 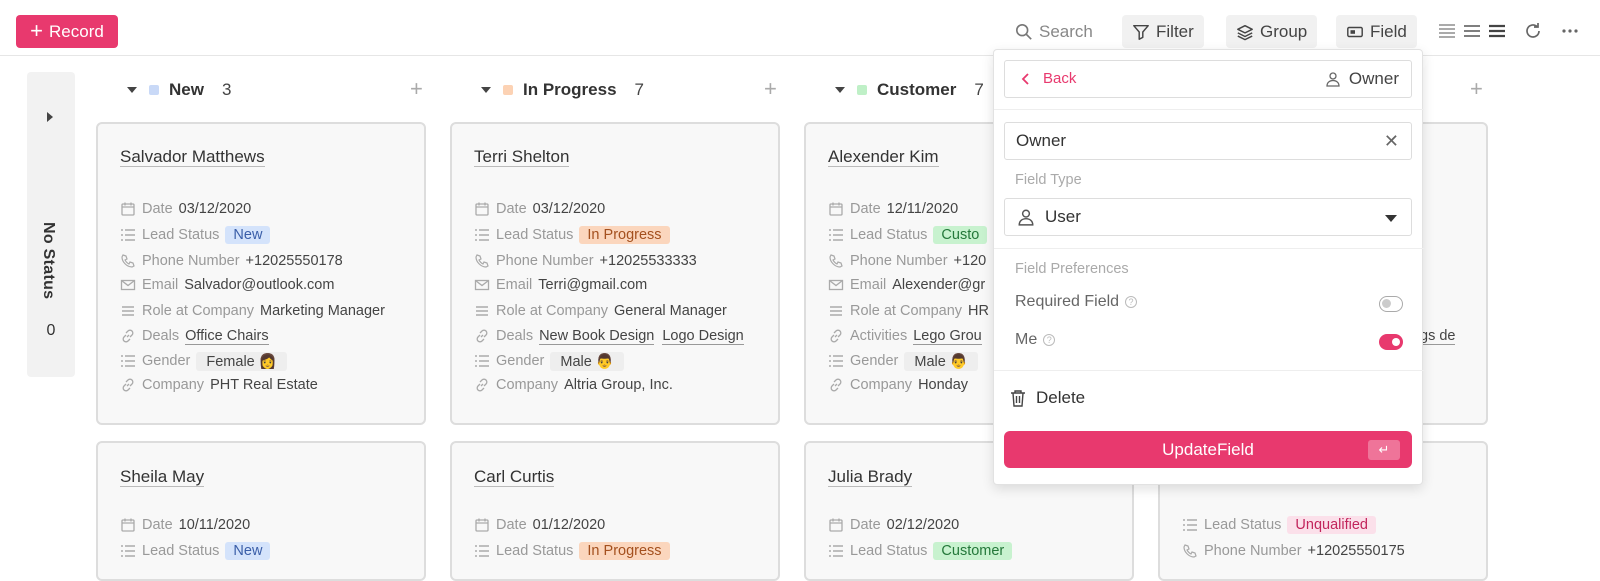 I want to click on field-preferences-label: Field Preferences, so click(x=1072, y=269).